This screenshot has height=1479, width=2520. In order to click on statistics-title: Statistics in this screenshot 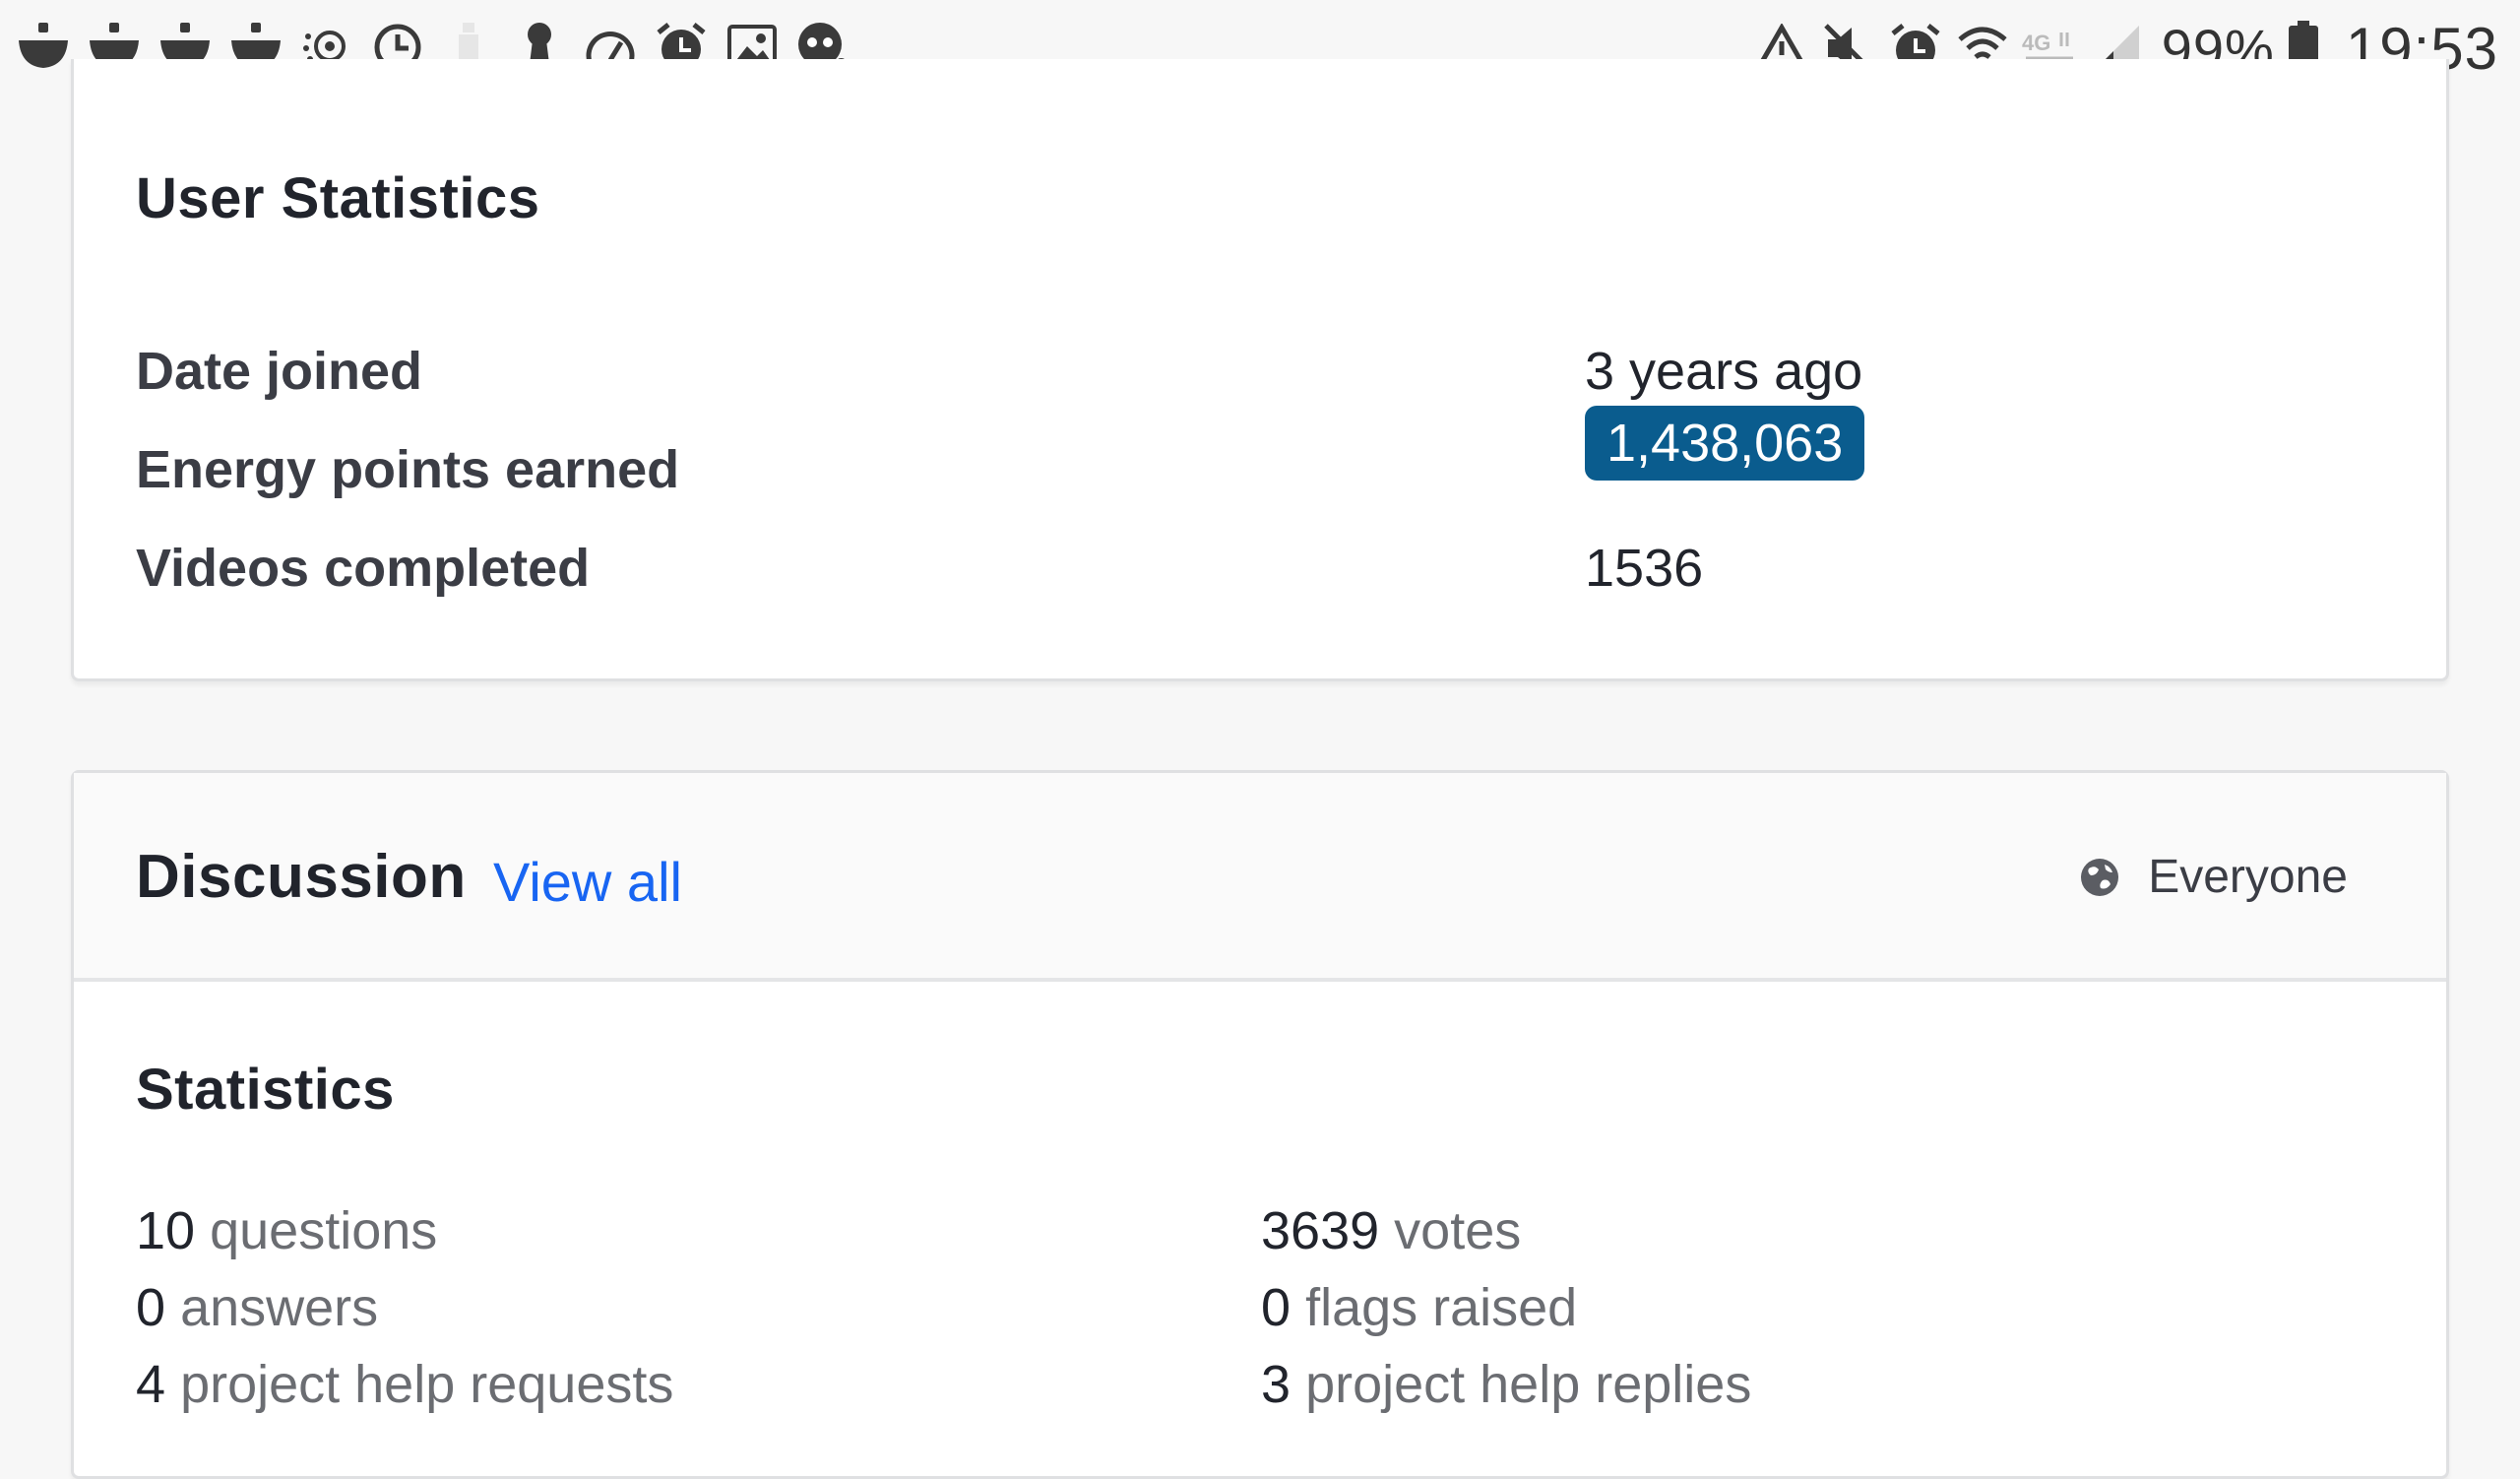, I will do `click(265, 1090)`.